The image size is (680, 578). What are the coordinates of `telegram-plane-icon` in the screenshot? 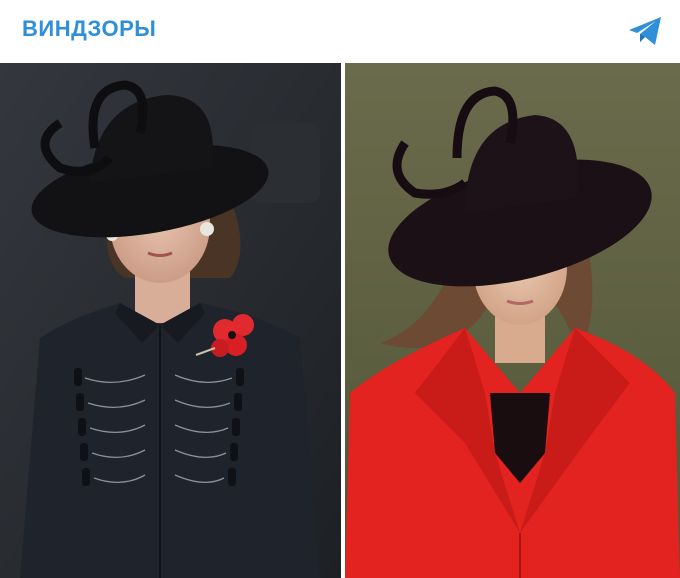 It's located at (645, 31).